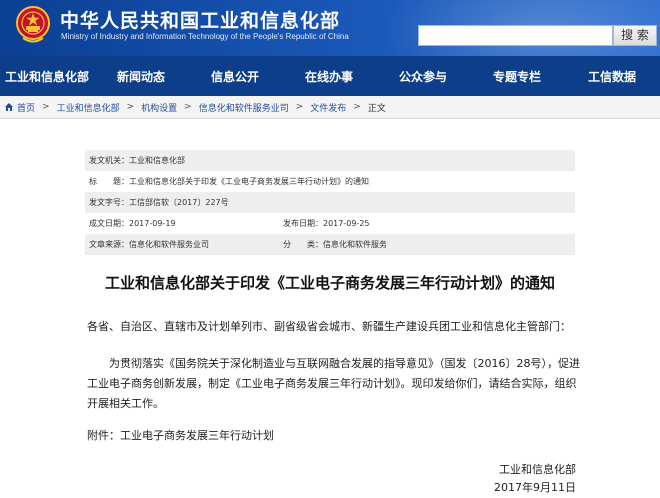  What do you see at coordinates (535, 487) in the screenshot?
I see `signature-date: 2017年9月11日` at bounding box center [535, 487].